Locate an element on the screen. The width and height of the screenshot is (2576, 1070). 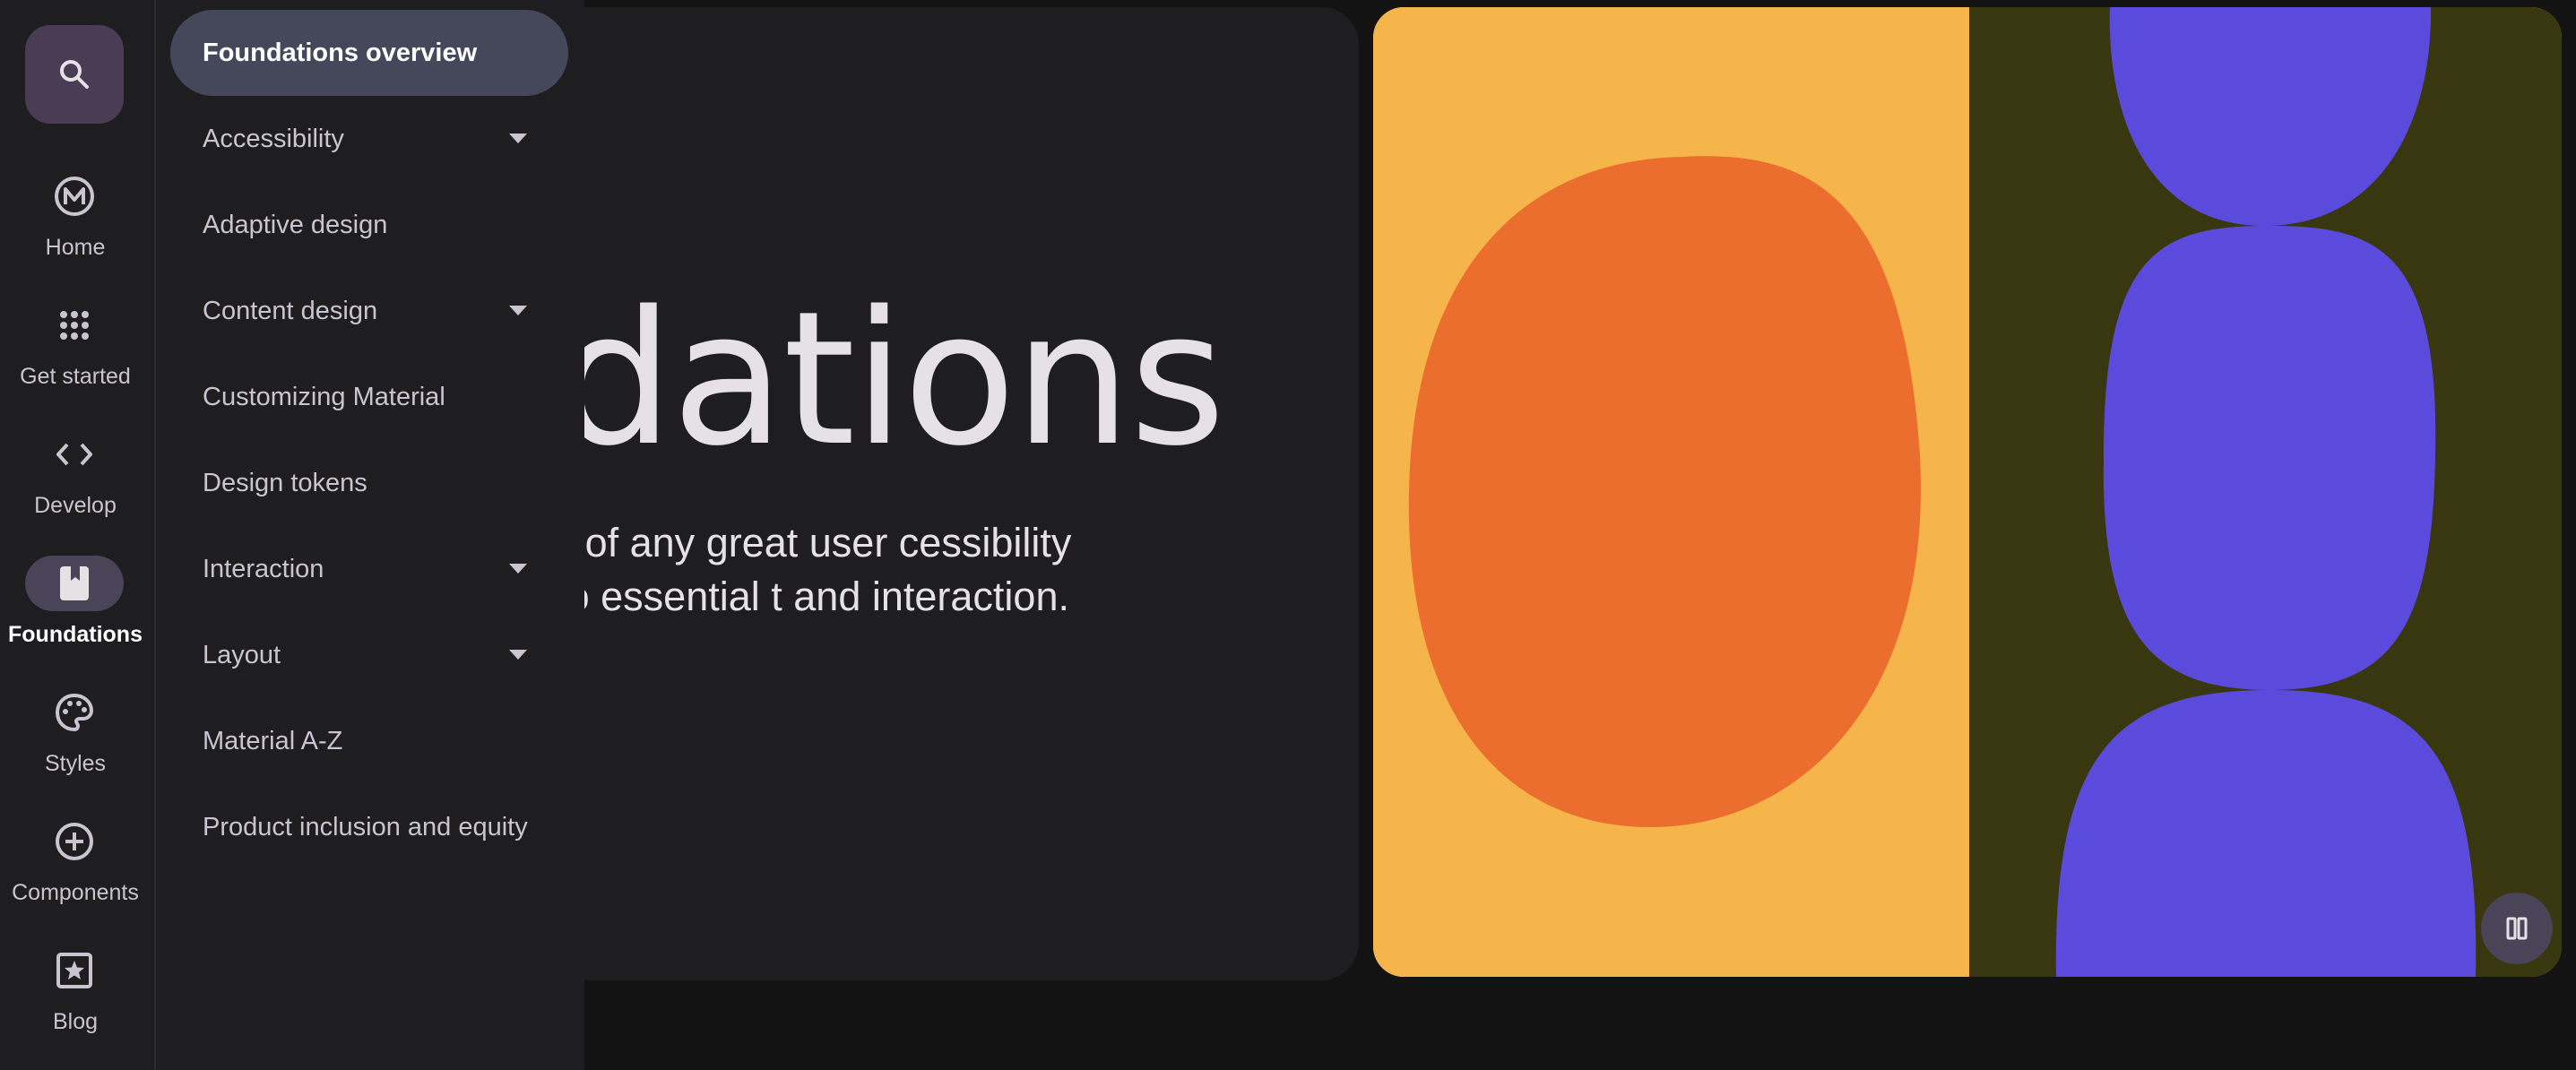
material-logo-icon is located at coordinates (74, 196).